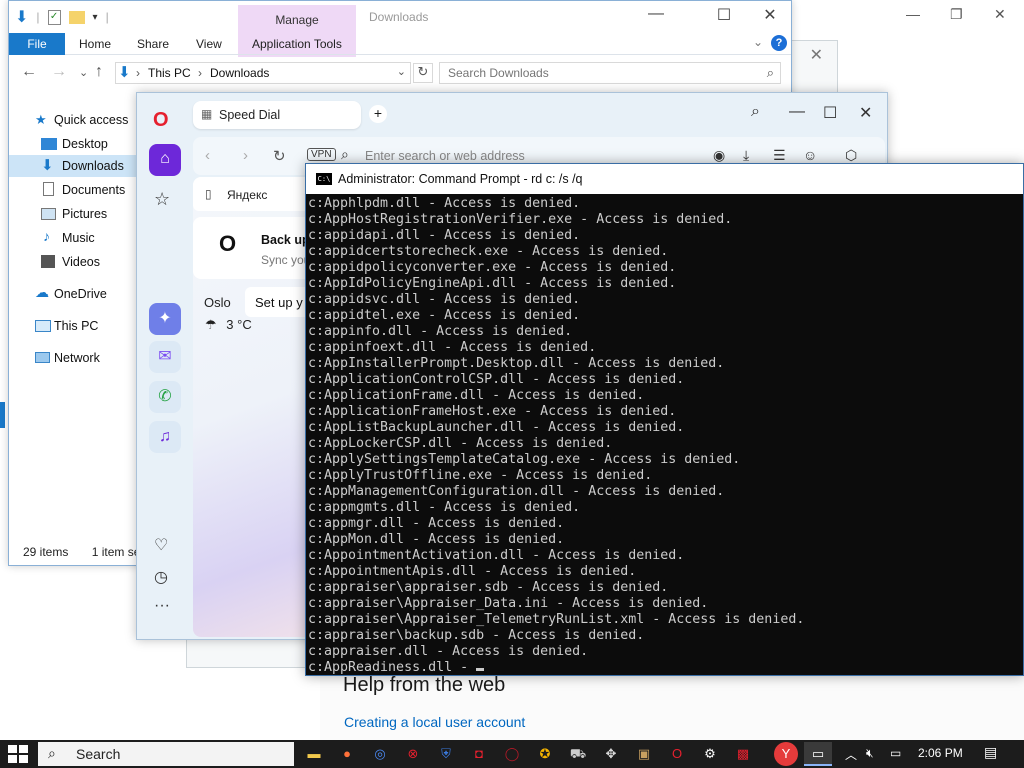  I want to click on nav-quick-access: ★ Quick access, so click(73, 120).